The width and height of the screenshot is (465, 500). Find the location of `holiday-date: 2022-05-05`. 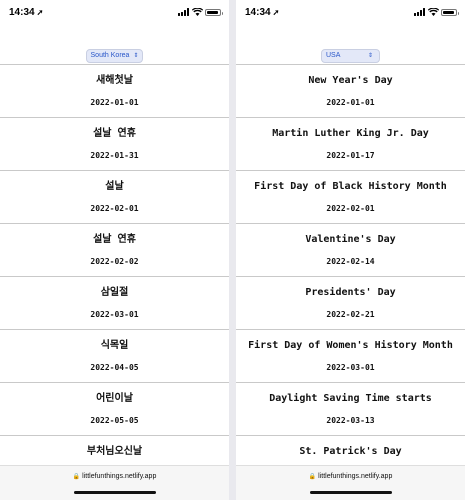

holiday-date: 2022-05-05 is located at coordinates (114, 420).